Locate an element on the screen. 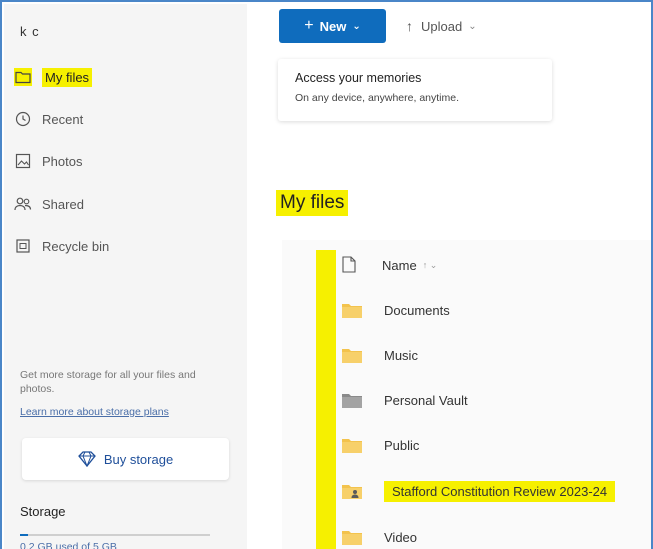  list-item-label: Public is located at coordinates (402, 445).